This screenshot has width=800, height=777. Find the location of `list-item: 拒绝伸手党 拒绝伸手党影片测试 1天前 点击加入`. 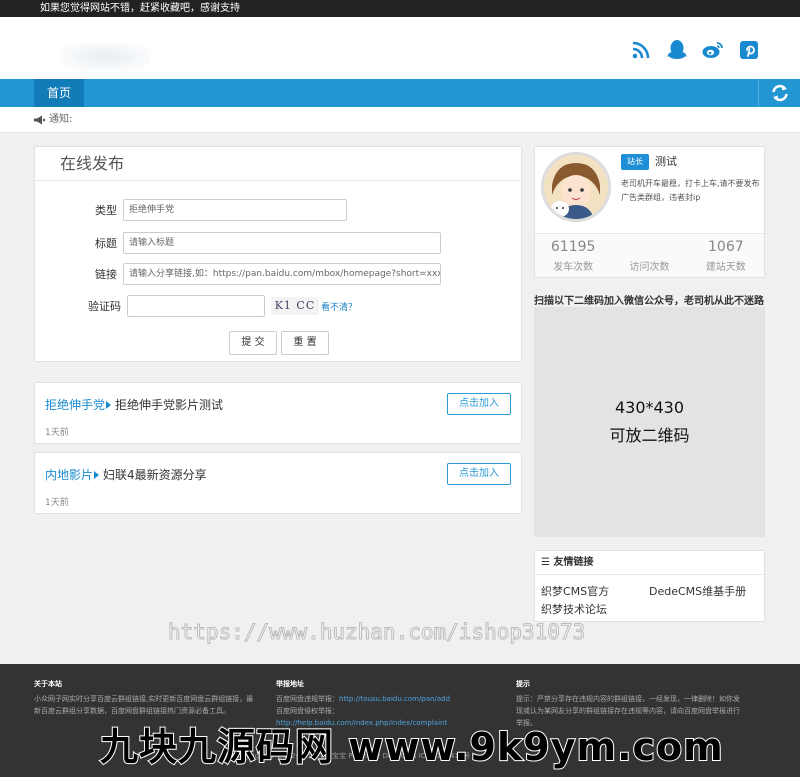

list-item: 拒绝伸手党 拒绝伸手党影片测试 1天前 点击加入 is located at coordinates (278, 413).